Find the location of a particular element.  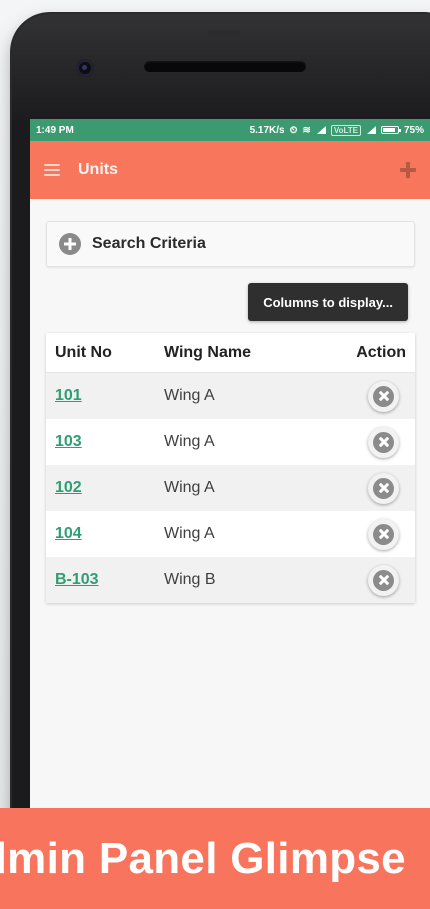

alarm-icon: ⏲ is located at coordinates (293, 130).